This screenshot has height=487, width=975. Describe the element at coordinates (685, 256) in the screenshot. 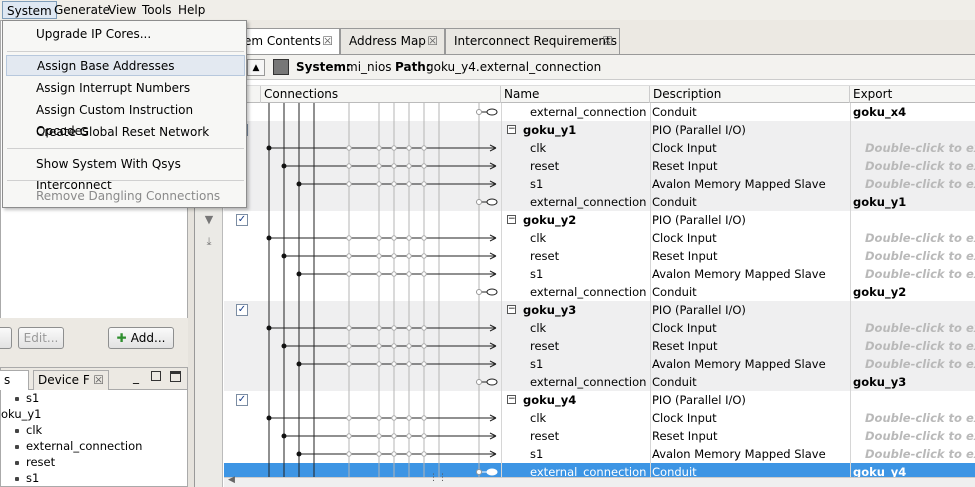

I see `description-cell: Reset Input` at that location.